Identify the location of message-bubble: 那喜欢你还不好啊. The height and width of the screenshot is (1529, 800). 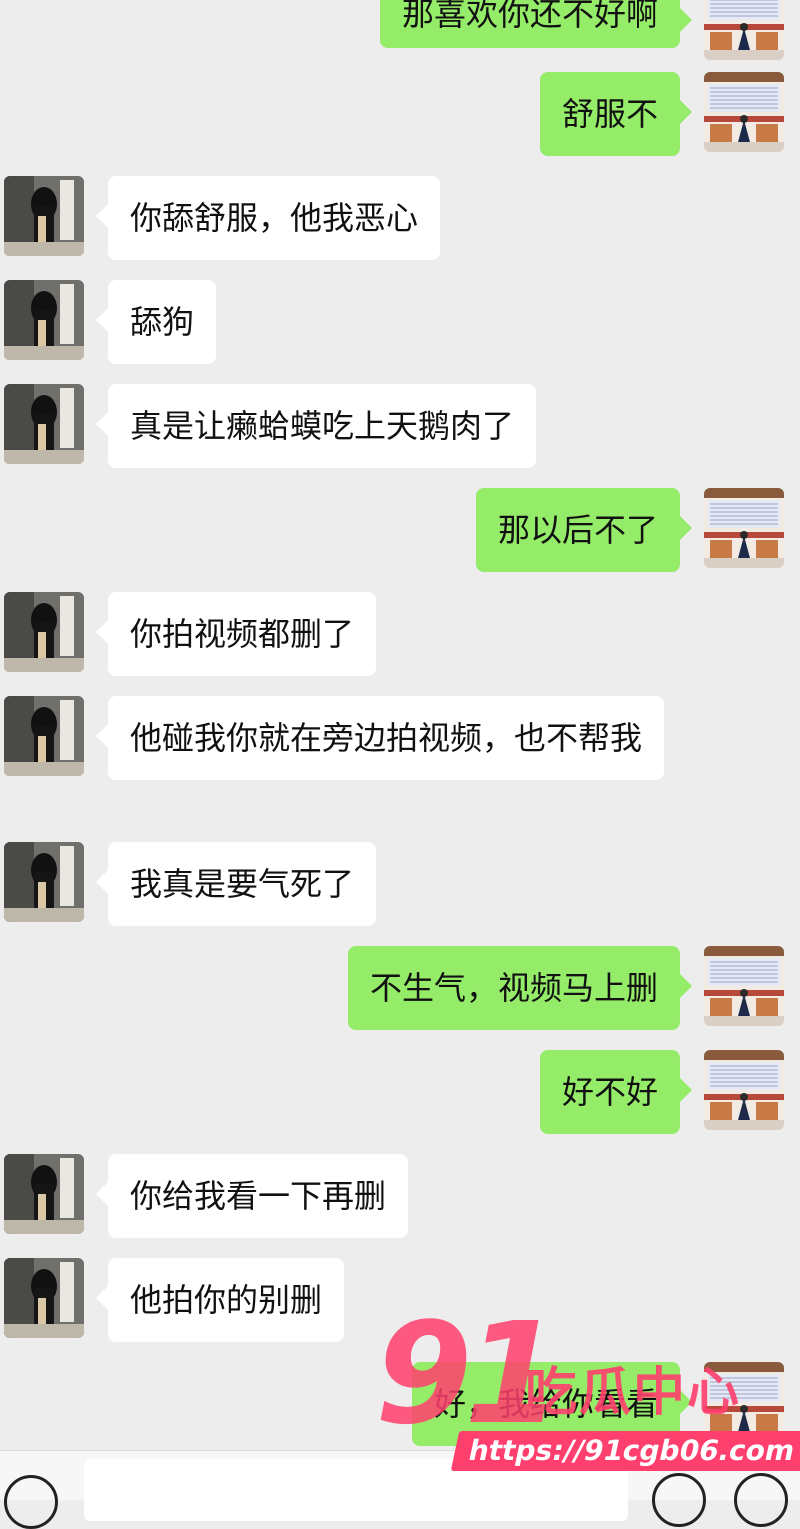
(536, 24).